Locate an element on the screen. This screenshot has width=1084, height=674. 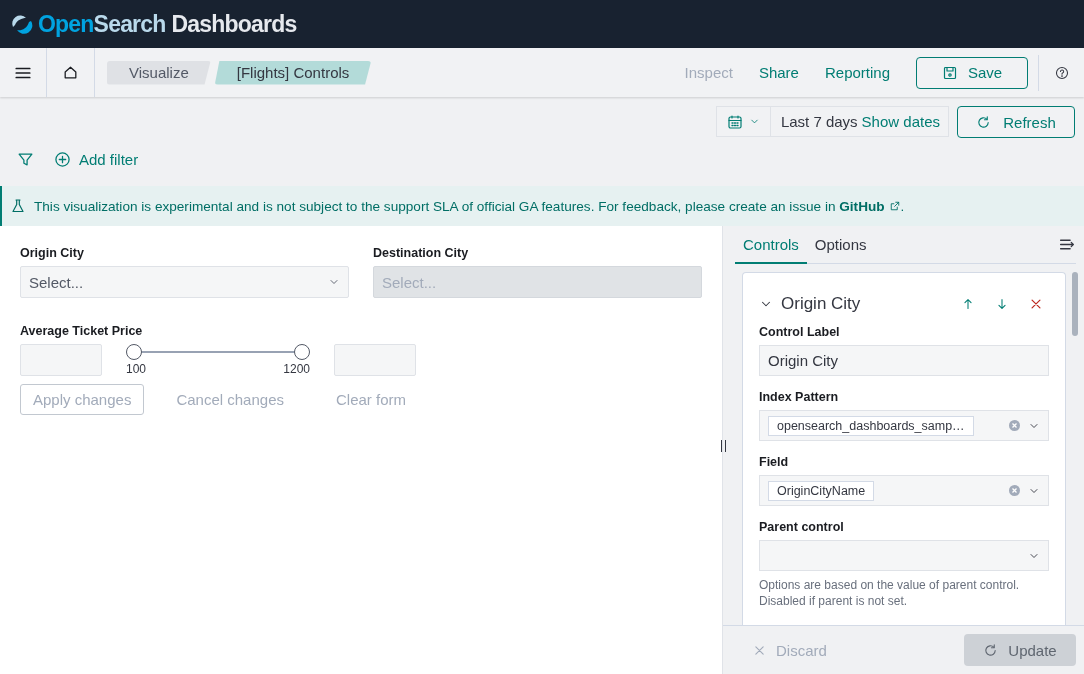
brand-name: OpenSearch Dashboards is located at coordinates (167, 24).